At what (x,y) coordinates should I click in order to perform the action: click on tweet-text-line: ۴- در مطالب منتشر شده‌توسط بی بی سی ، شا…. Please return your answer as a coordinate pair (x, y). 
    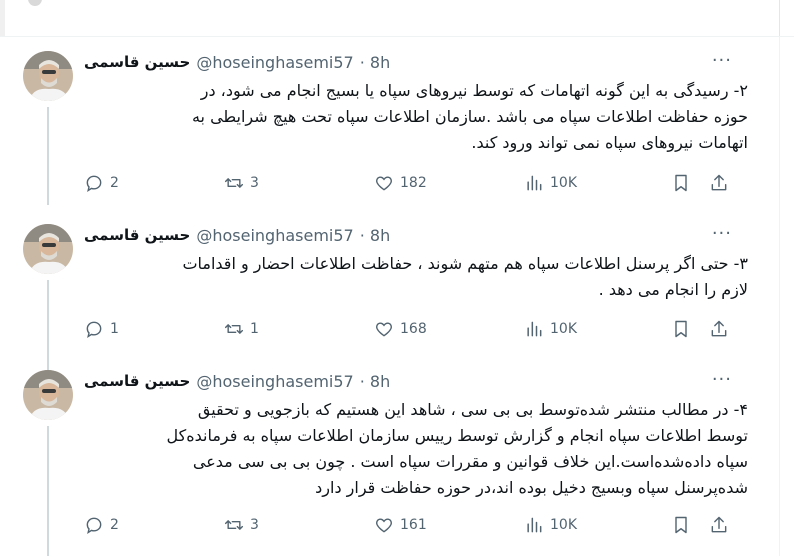
    Looking at the image, I should click on (472, 409).